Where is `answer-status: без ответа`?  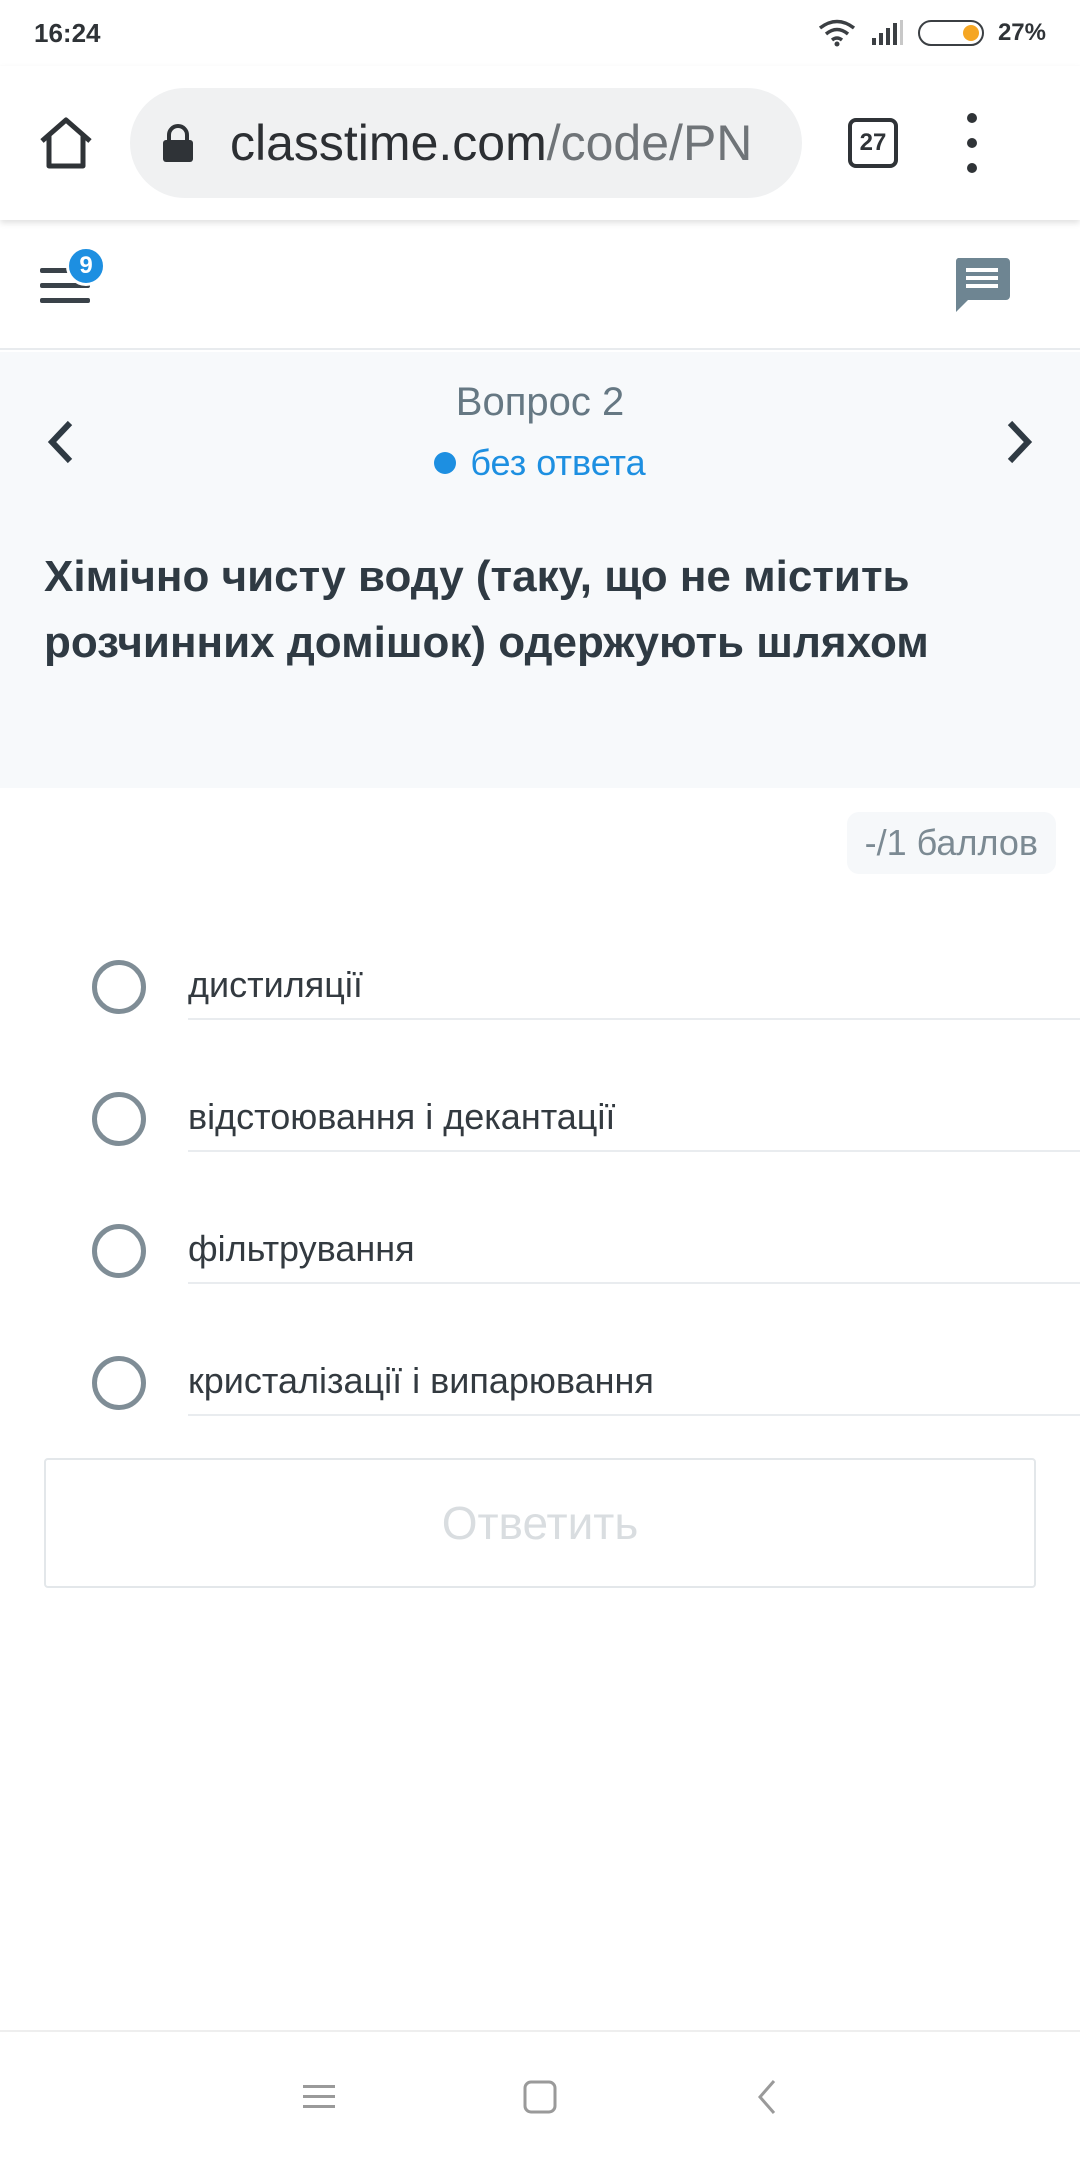
answer-status: без ответа is located at coordinates (540, 463).